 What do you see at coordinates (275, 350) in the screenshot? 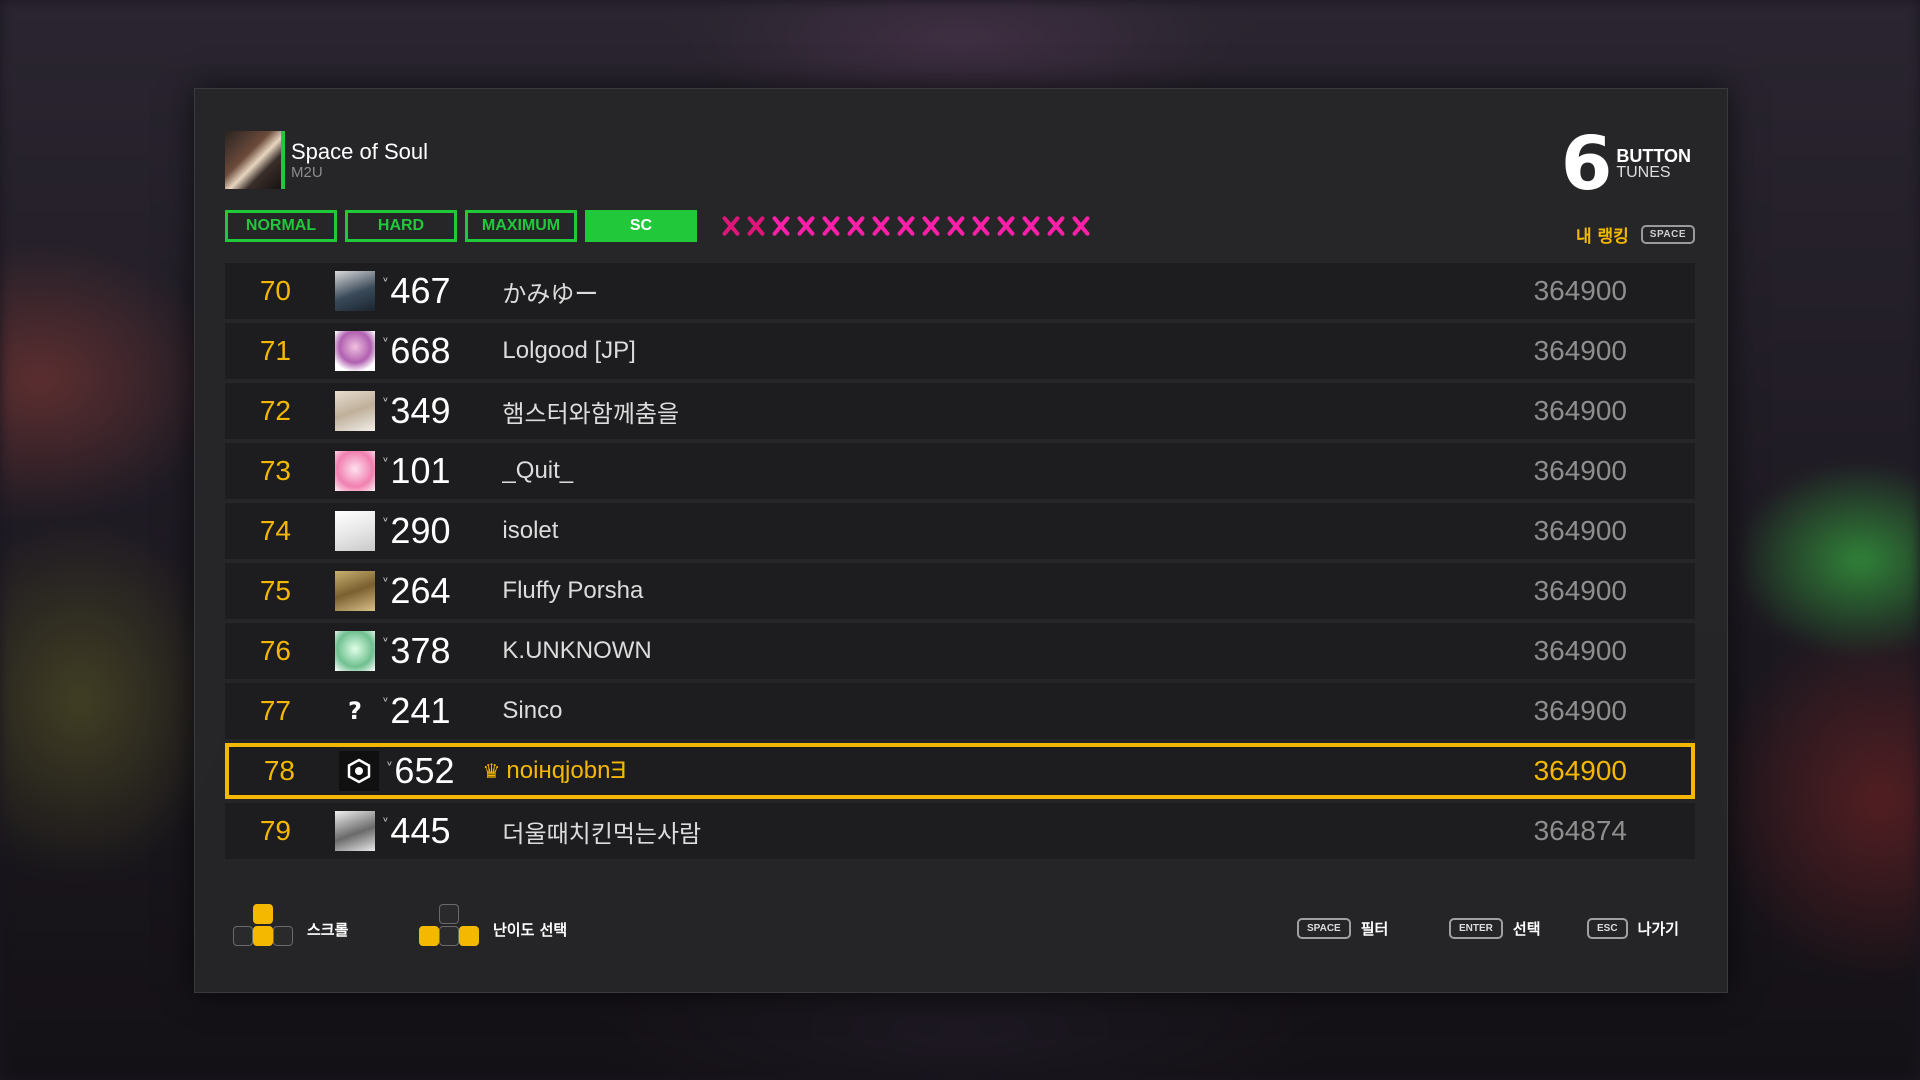
I see `rank-number: 71` at bounding box center [275, 350].